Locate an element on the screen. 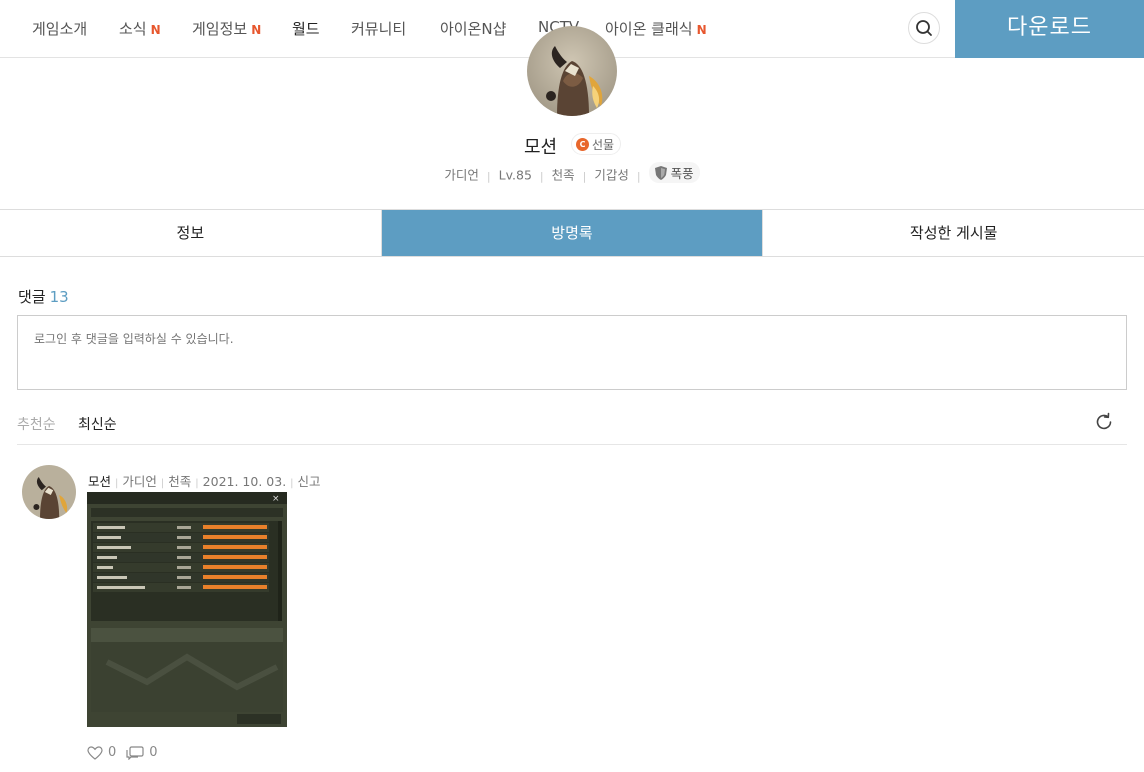  legion-badge: 폭풍 is located at coordinates (674, 172).